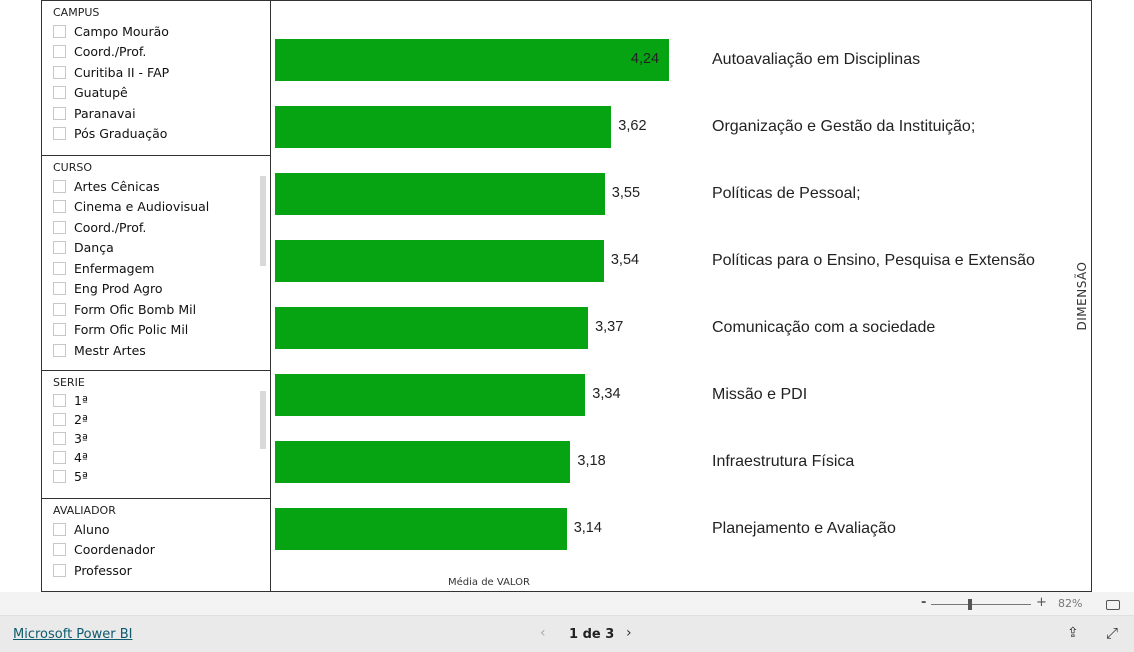 The image size is (1134, 652). I want to click on option-label: Mestr Artes, so click(110, 350).